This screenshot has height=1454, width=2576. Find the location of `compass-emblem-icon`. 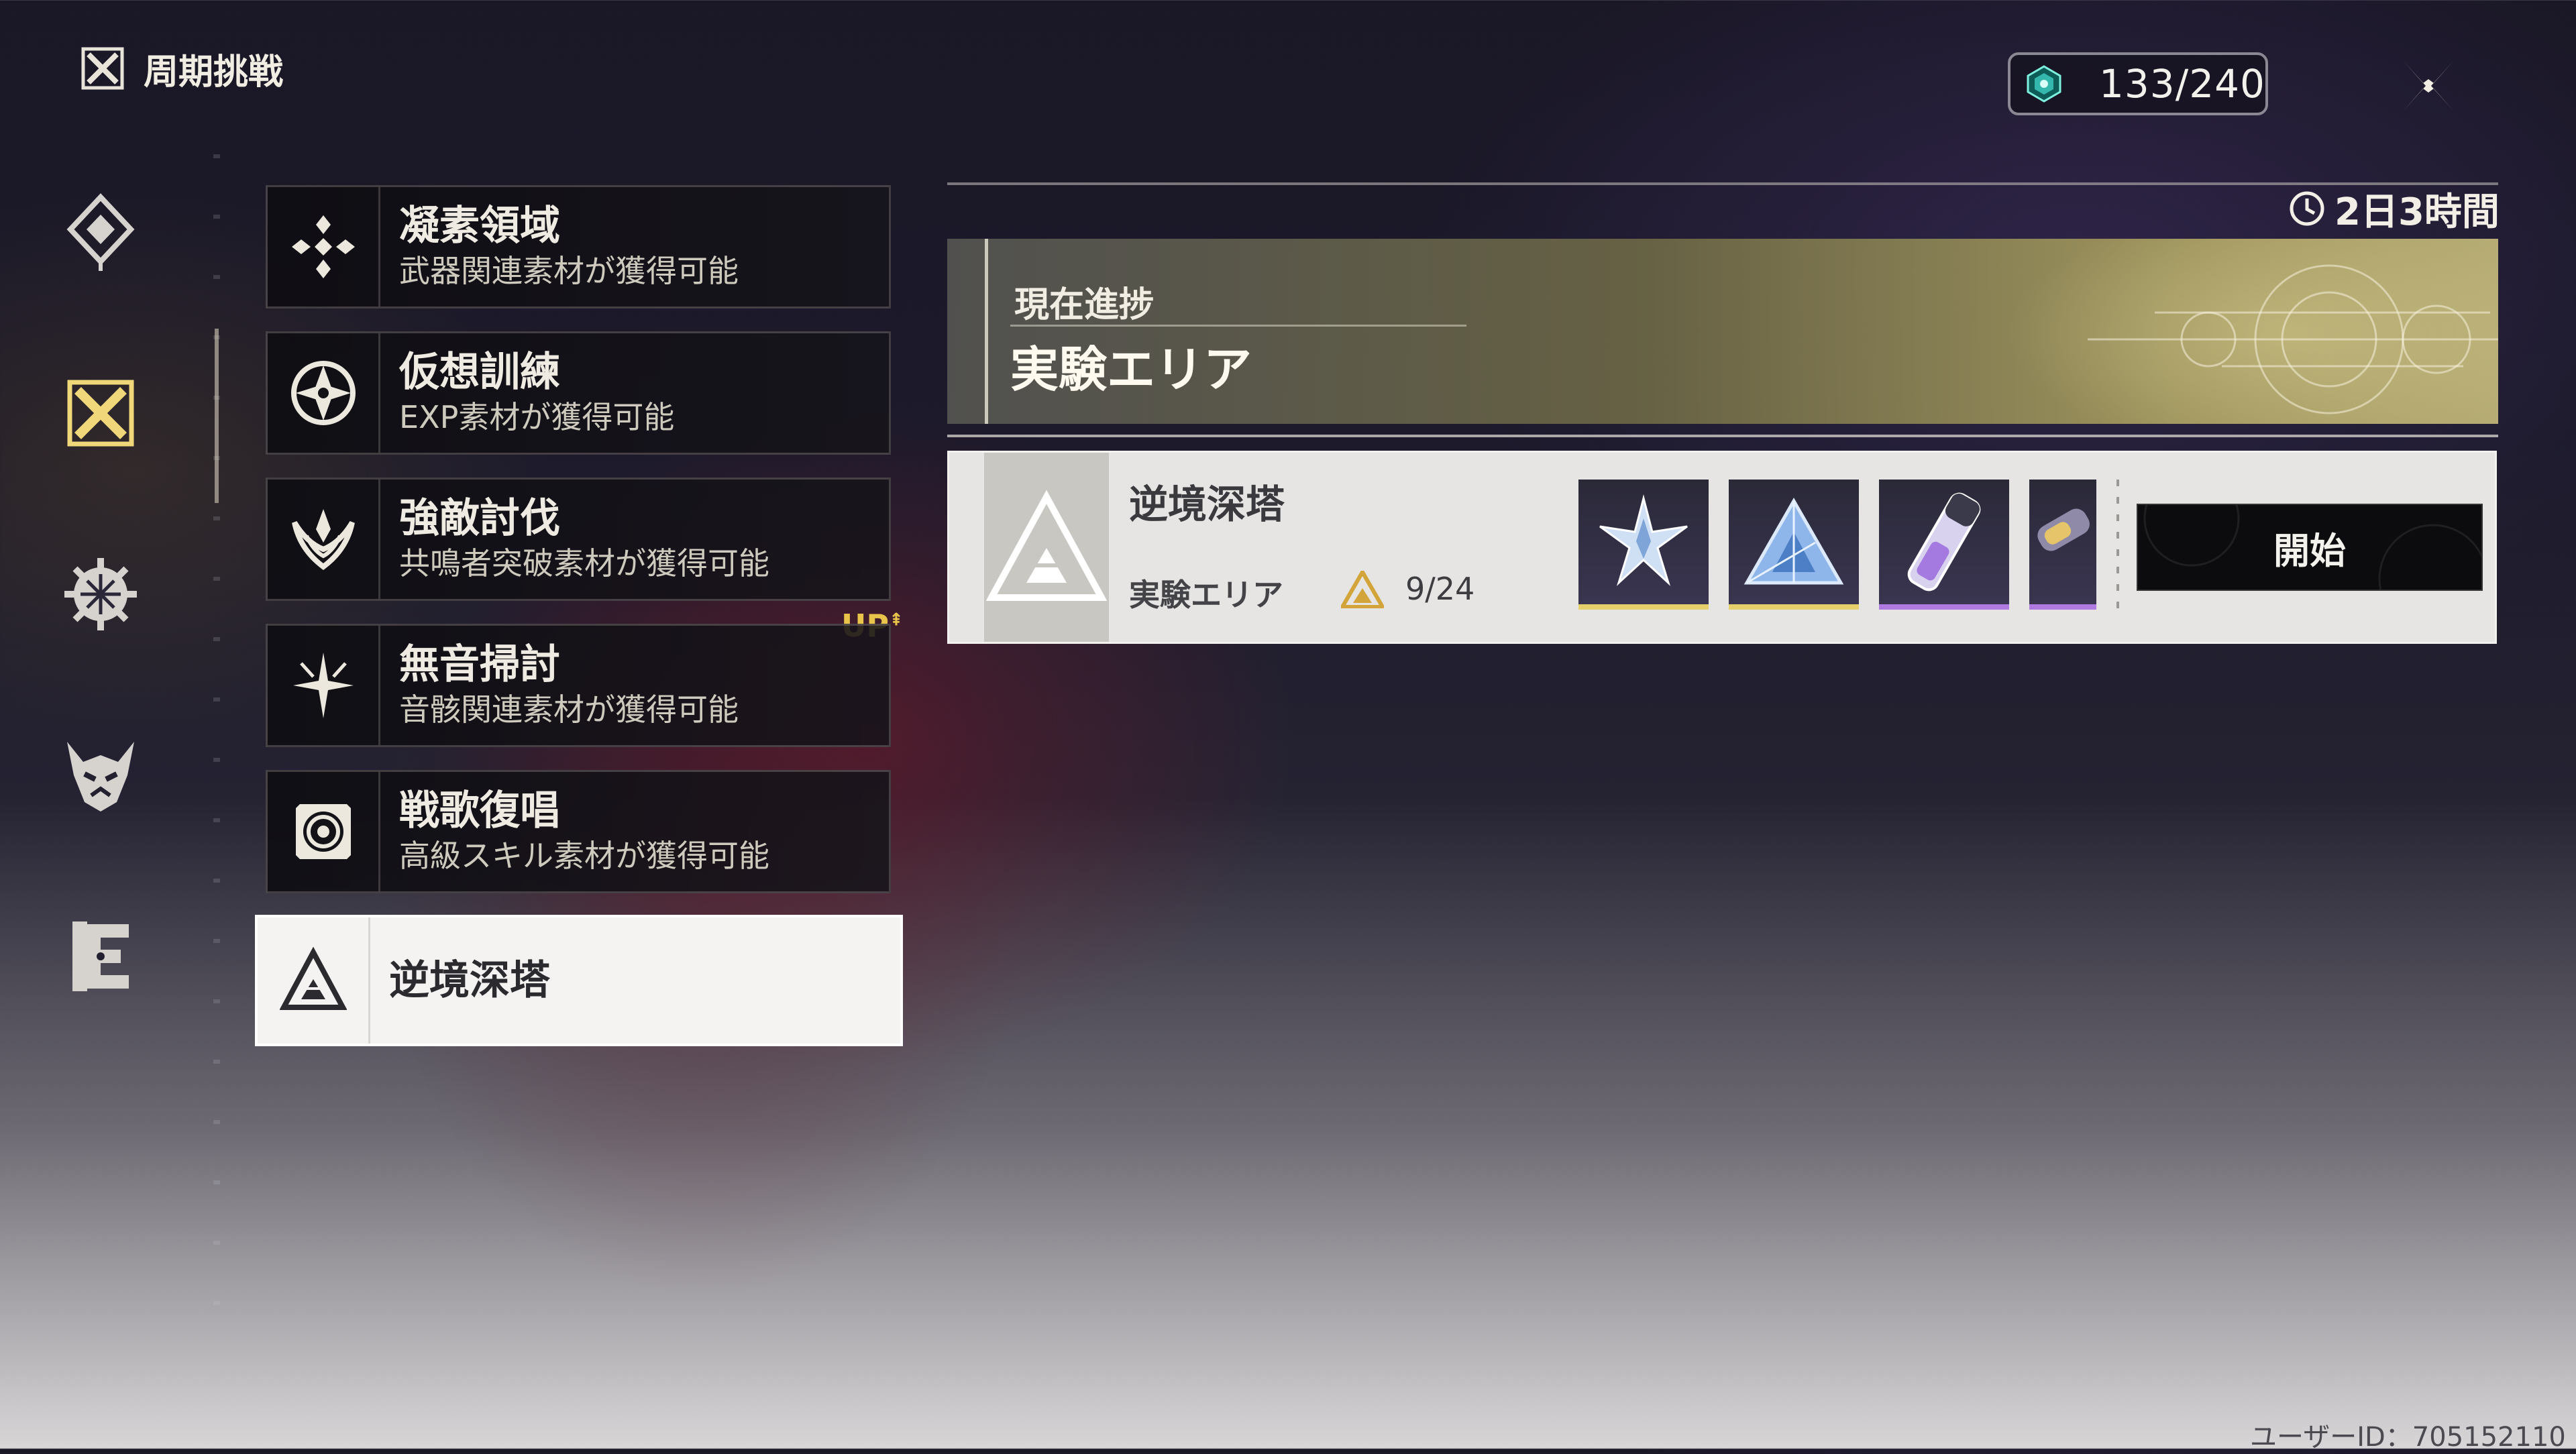

compass-emblem-icon is located at coordinates (323, 393).